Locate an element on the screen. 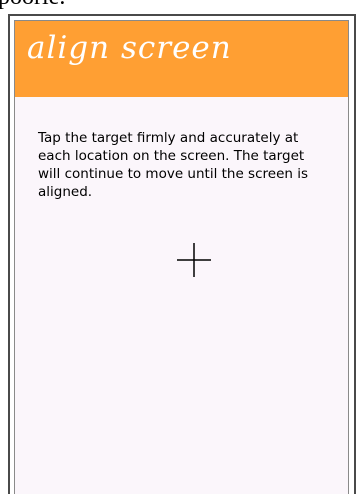 The width and height of the screenshot is (364, 494). crosshair-target is located at coordinates (194, 260).